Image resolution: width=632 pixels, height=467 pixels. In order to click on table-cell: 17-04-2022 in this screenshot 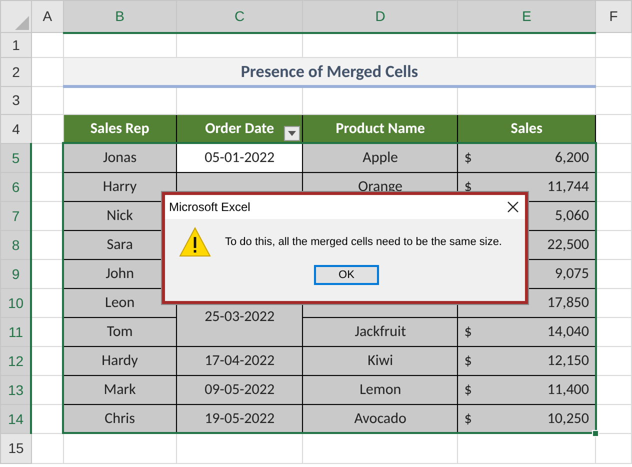, I will do `click(239, 361)`.